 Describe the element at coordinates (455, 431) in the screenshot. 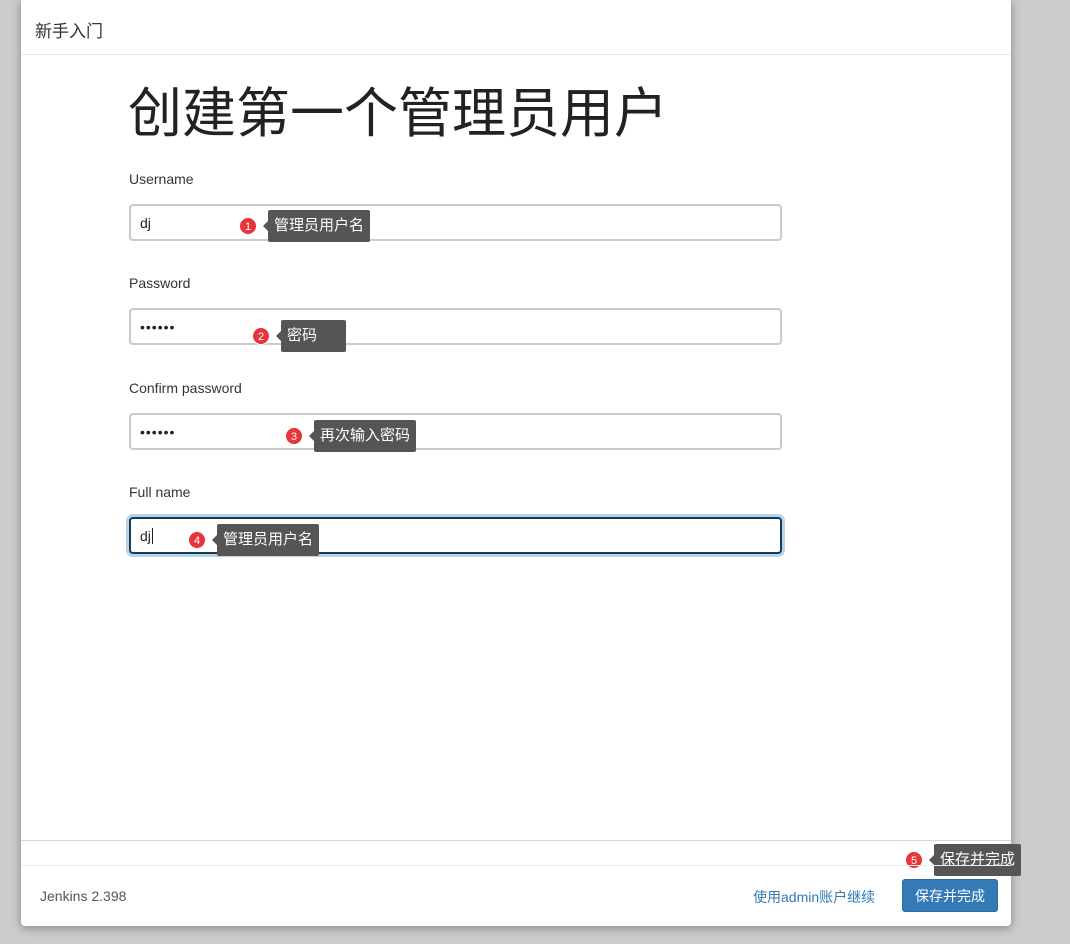

I see `confirm-password-input: ••••••` at that location.